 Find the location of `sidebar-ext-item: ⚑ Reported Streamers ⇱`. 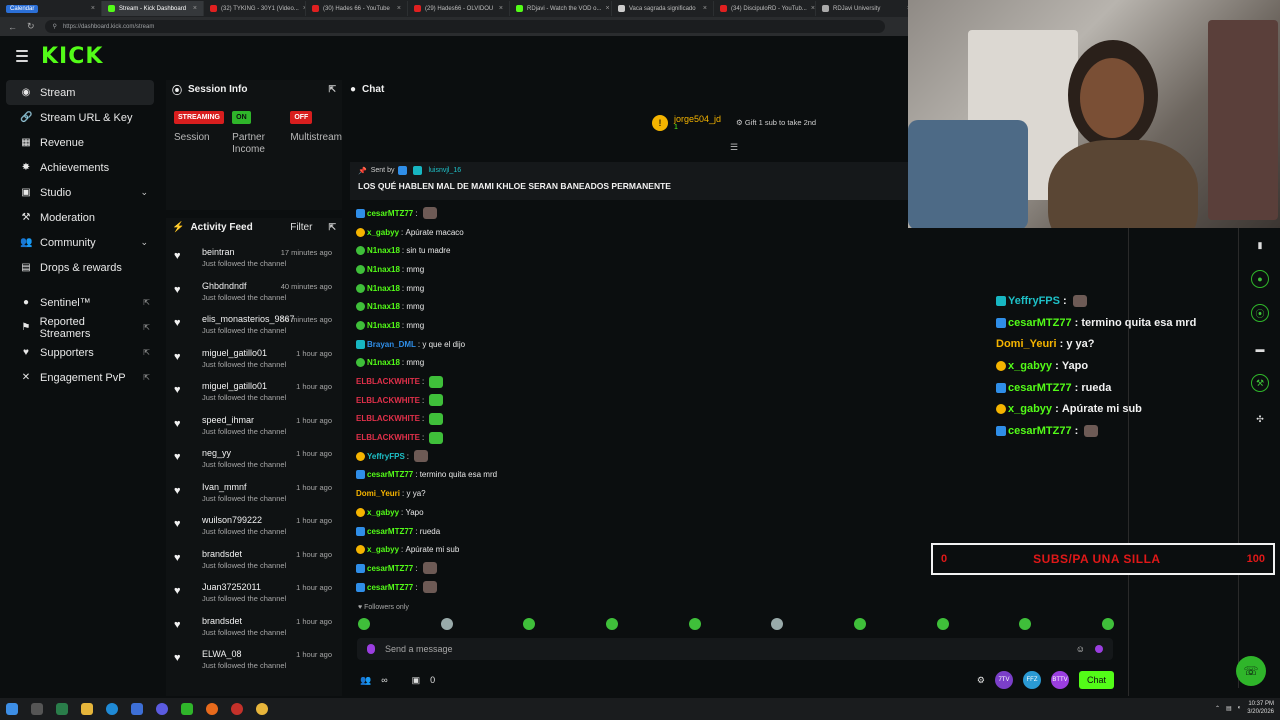

sidebar-ext-item: ⚑ Reported Streamers ⇱ is located at coordinates (80, 327).